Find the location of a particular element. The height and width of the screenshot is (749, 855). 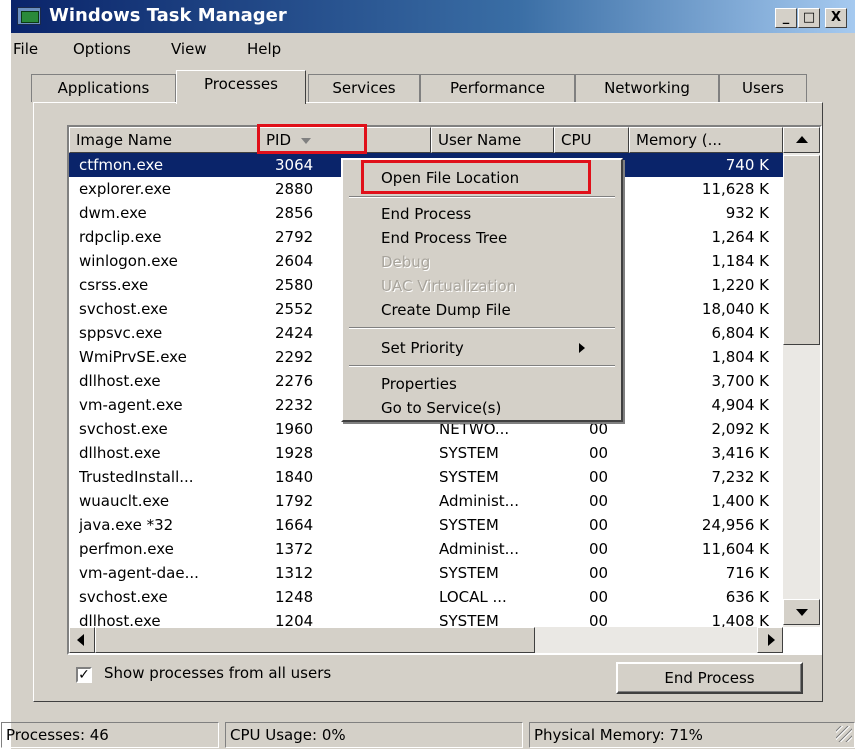

process-name-cell: java.exe *32 is located at coordinates (126, 525).